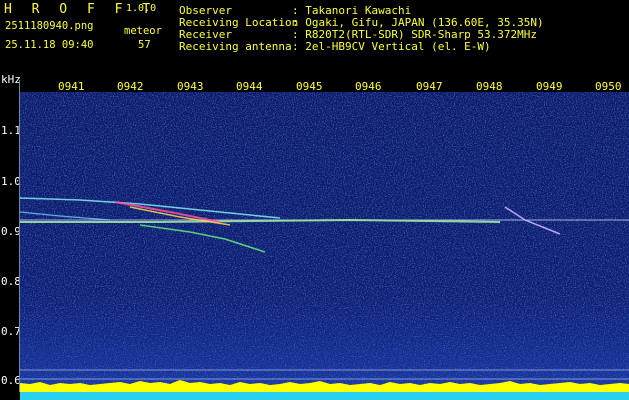 This screenshot has width=629, height=400. What do you see at coordinates (239, 22) in the screenshot?
I see `location-label: Receiving Location` at bounding box center [239, 22].